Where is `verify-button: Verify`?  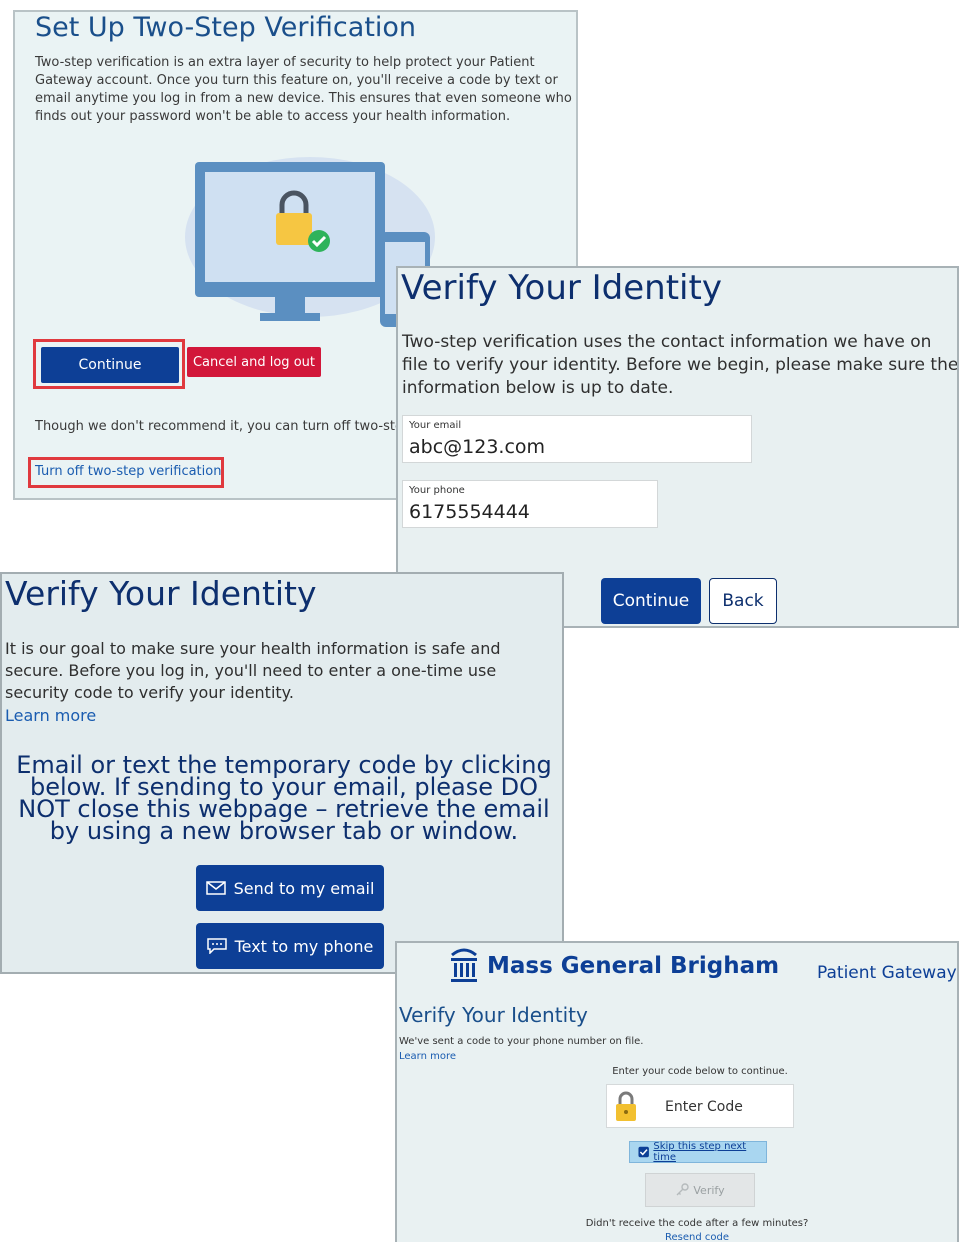
verify-button: Verify is located at coordinates (700, 1190).